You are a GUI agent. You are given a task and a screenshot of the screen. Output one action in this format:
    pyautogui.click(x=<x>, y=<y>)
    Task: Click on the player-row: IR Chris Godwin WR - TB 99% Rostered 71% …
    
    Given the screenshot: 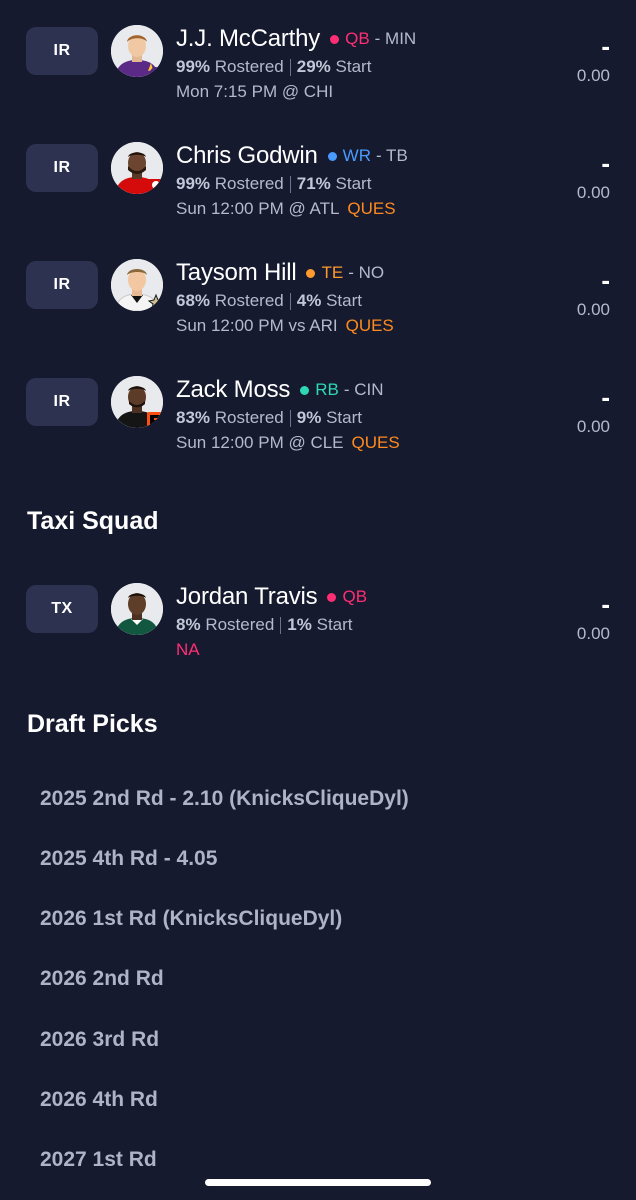 What is the action you would take?
    pyautogui.click(x=318, y=184)
    